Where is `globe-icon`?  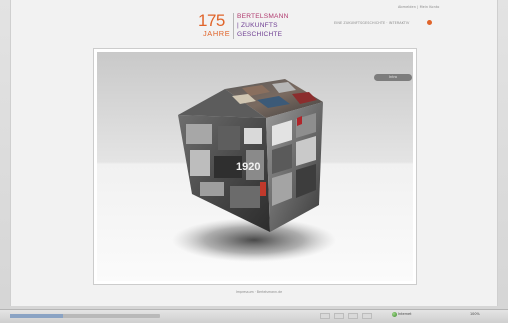 globe-icon is located at coordinates (394, 314).